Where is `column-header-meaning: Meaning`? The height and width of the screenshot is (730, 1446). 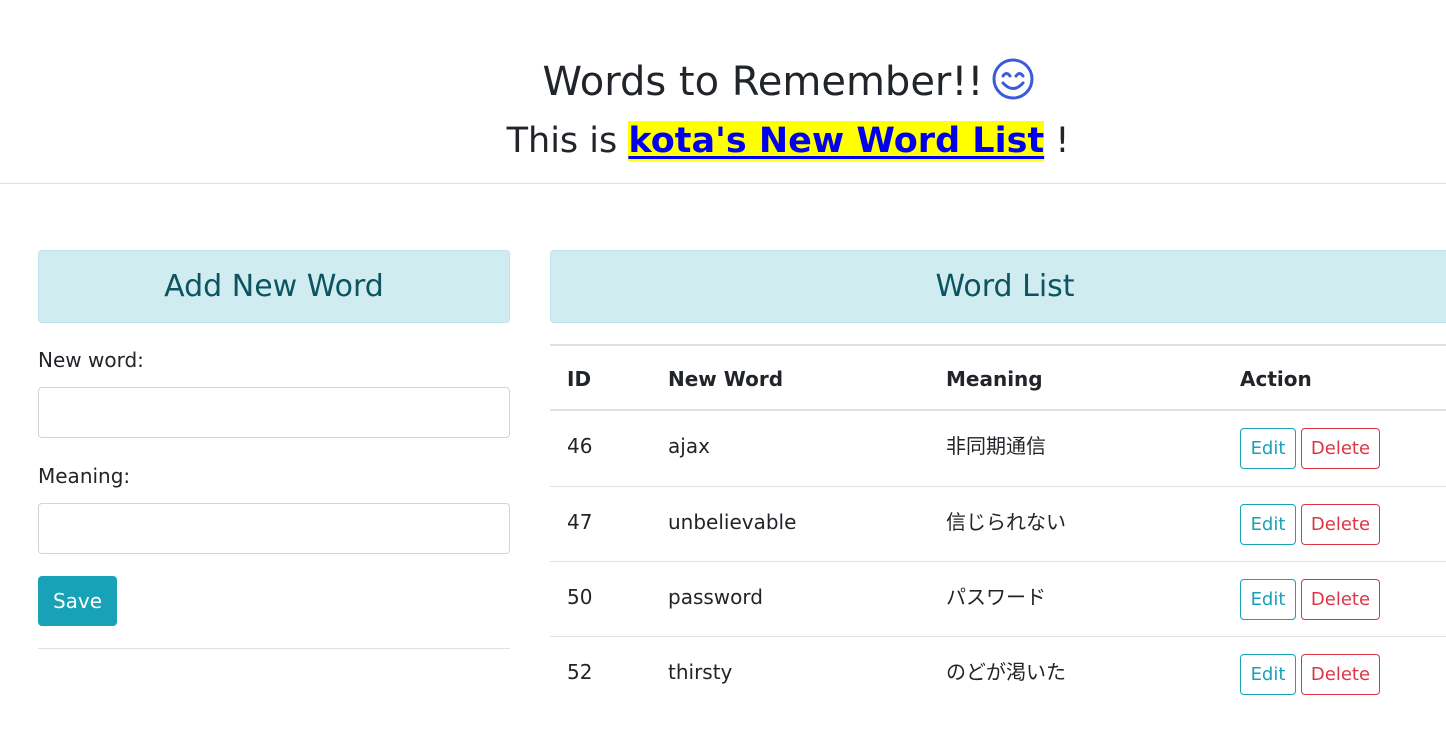
column-header-meaning: Meaning is located at coordinates (994, 379).